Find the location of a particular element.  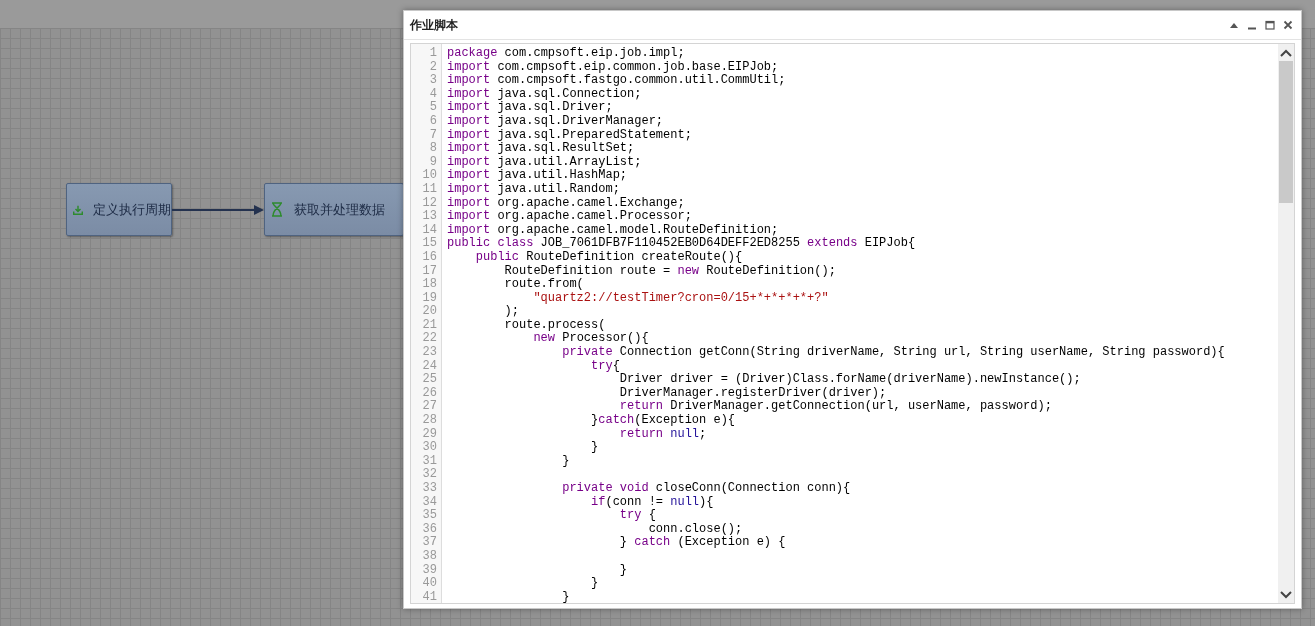

code-line: return DriverManager.getConnection(url, userName, password); is located at coordinates (835, 407).